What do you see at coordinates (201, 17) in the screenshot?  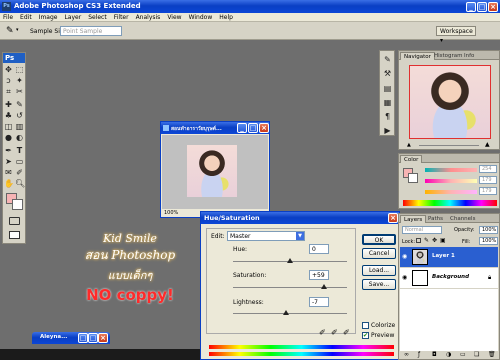 I see `menu-window: Window` at bounding box center [201, 17].